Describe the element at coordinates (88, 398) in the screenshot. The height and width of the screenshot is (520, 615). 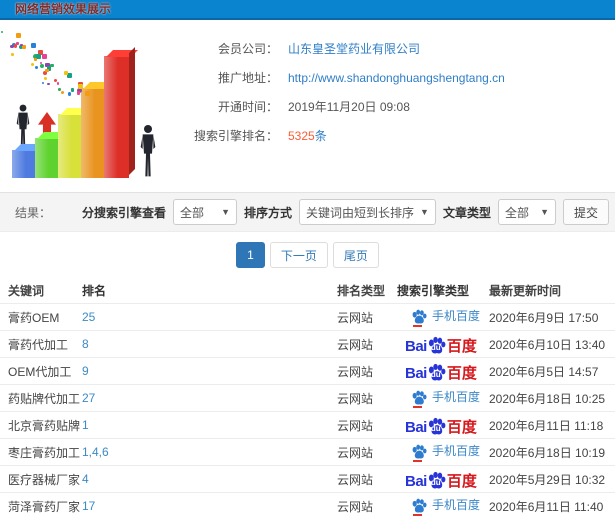
I see `rank-link: 27` at that location.